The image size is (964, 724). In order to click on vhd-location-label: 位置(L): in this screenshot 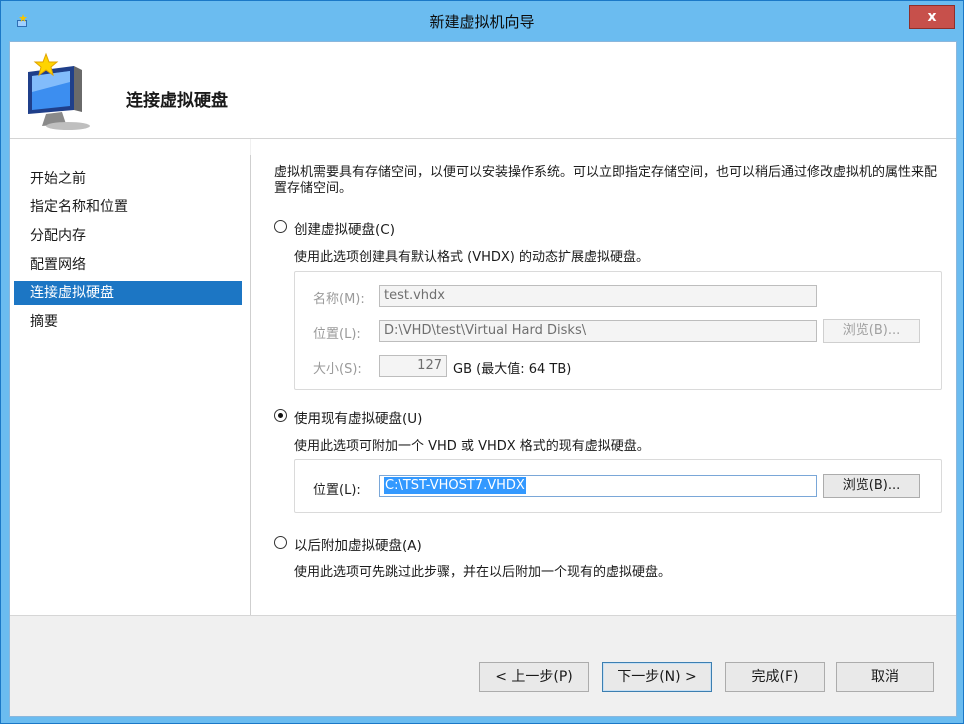, I will do `click(337, 334)`.